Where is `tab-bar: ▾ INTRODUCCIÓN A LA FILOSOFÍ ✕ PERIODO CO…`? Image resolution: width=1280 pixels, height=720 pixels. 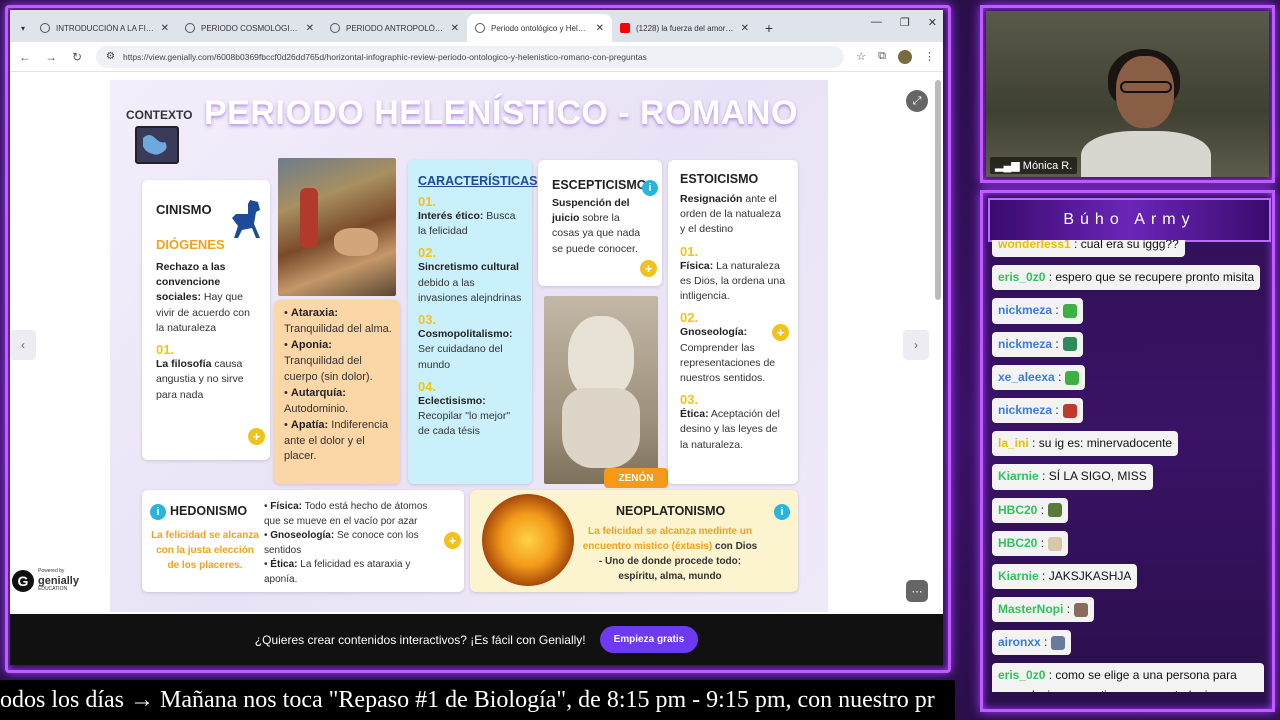 tab-bar: ▾ INTRODUCCIÓN A LA FILOSOFÍ ✕ PERIODO CO… is located at coordinates (476, 26).